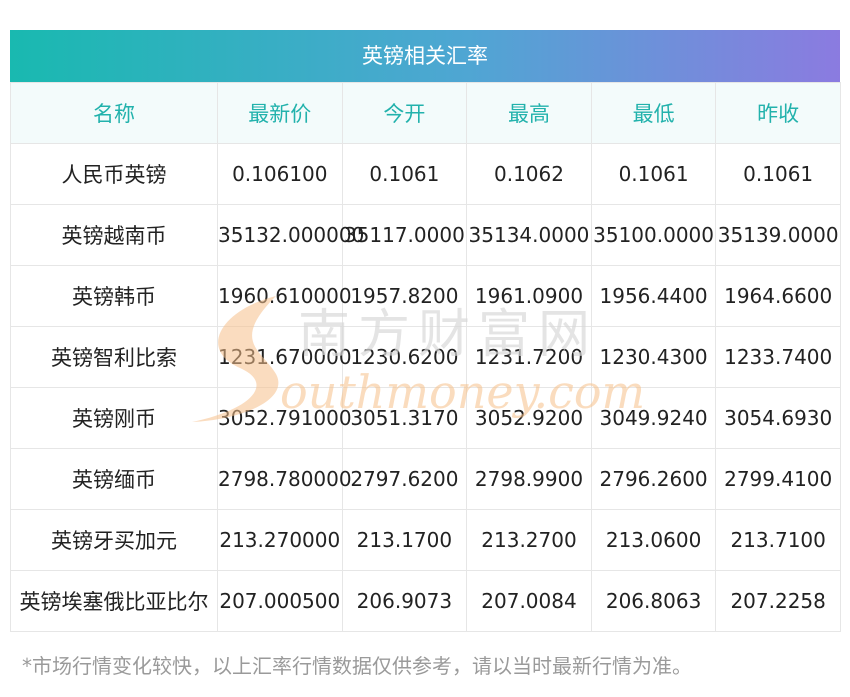  Describe the element at coordinates (357, 666) in the screenshot. I see `disclaimer-footnote: *市场行情变化较快，以上汇率行情数据仅供参考，请以当时最新行情为准。` at that location.